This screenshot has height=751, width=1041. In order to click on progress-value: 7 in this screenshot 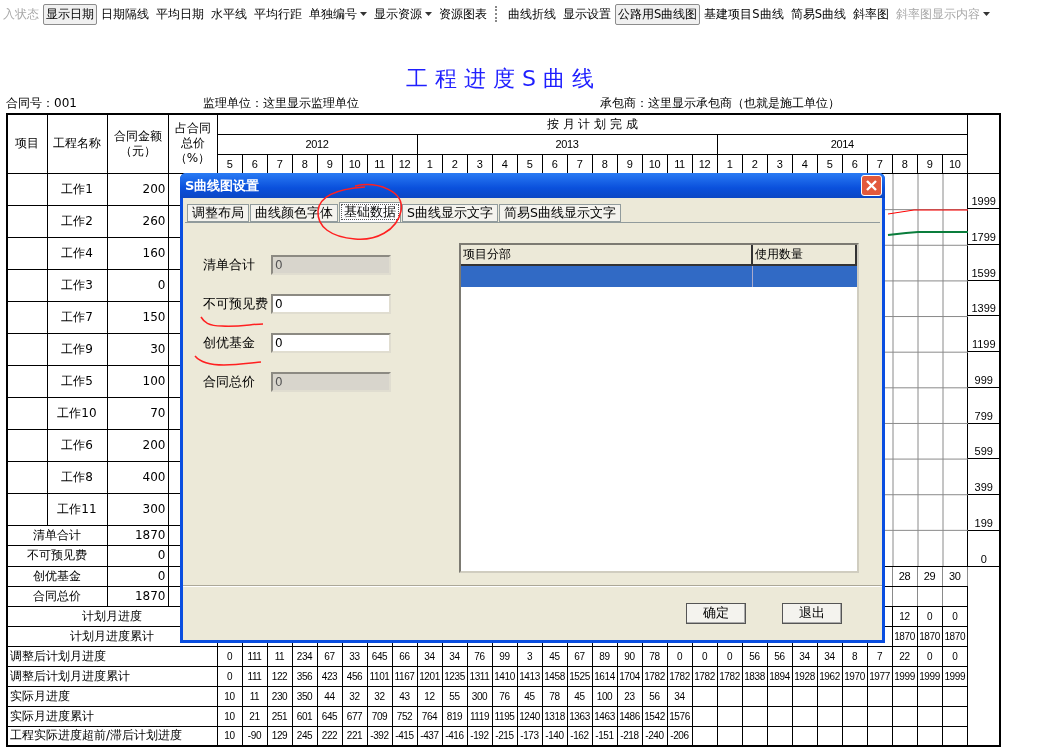, I will do `click(879, 656)`.